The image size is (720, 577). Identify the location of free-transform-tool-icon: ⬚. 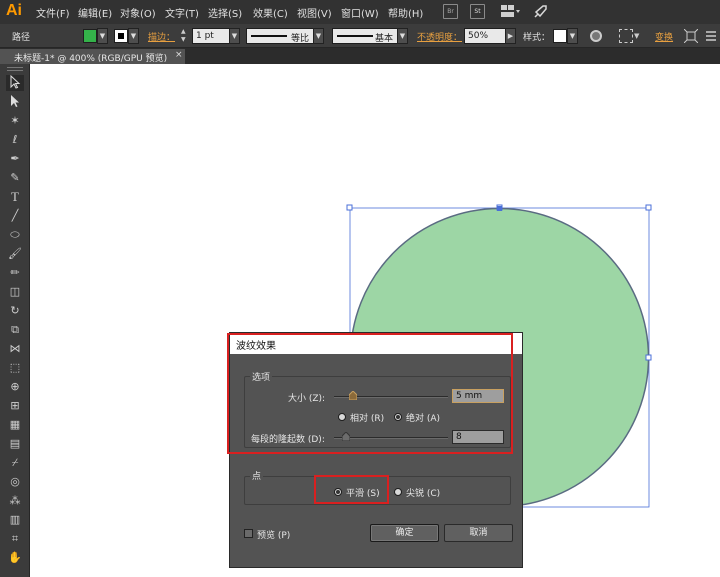
(15, 368).